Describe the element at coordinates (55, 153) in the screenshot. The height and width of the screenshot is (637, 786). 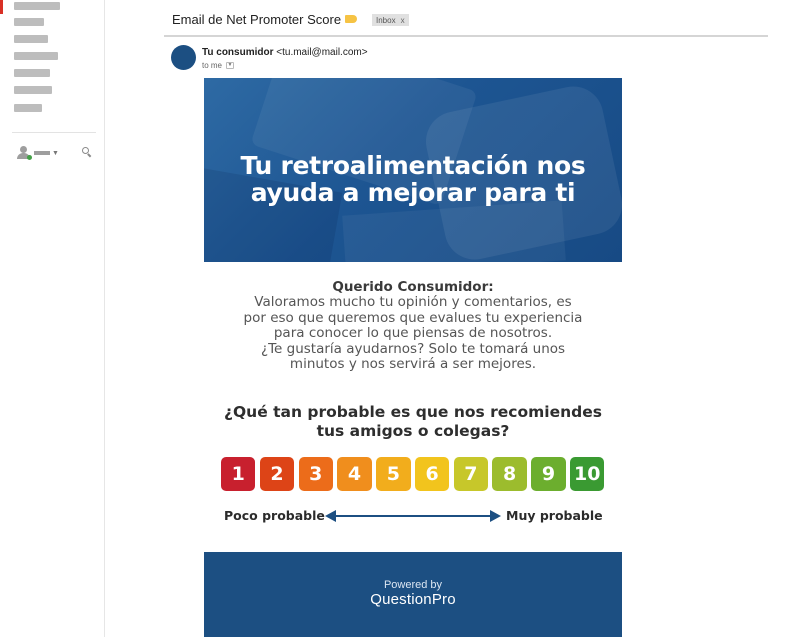
I see `chevron-down-icon: ▼` at that location.